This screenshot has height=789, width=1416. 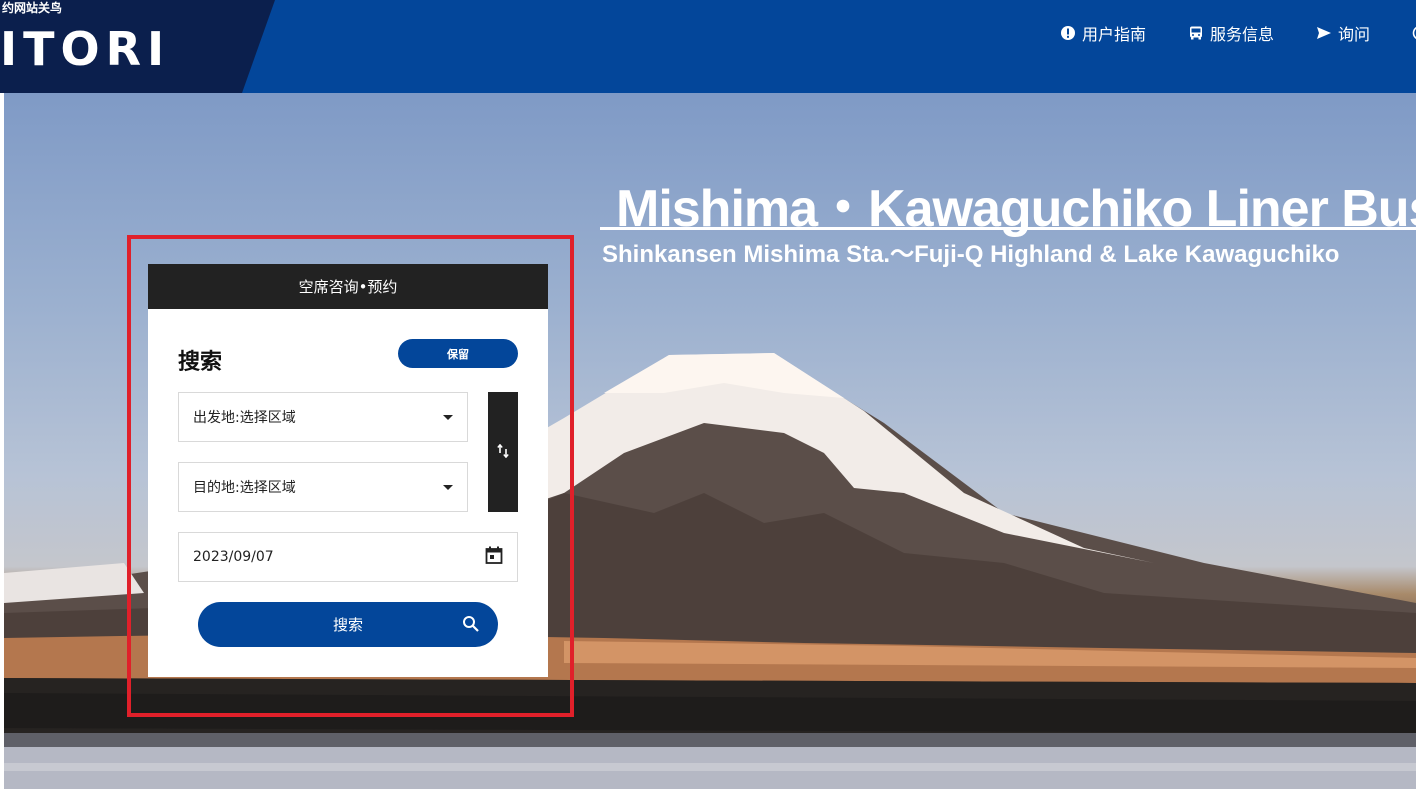 I want to click on nav-language, so click(x=1414, y=33).